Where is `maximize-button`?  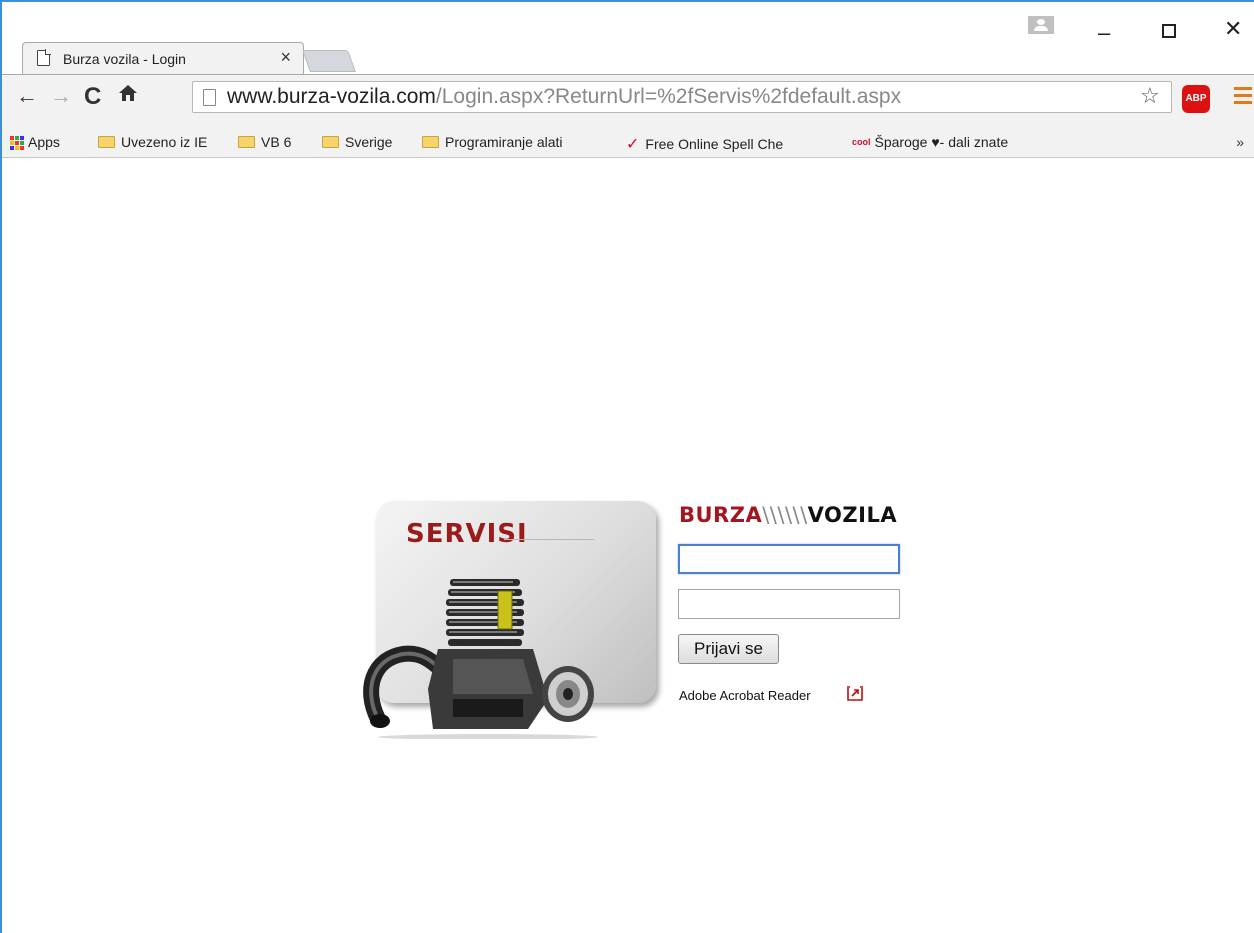
maximize-button is located at coordinates (1169, 31).